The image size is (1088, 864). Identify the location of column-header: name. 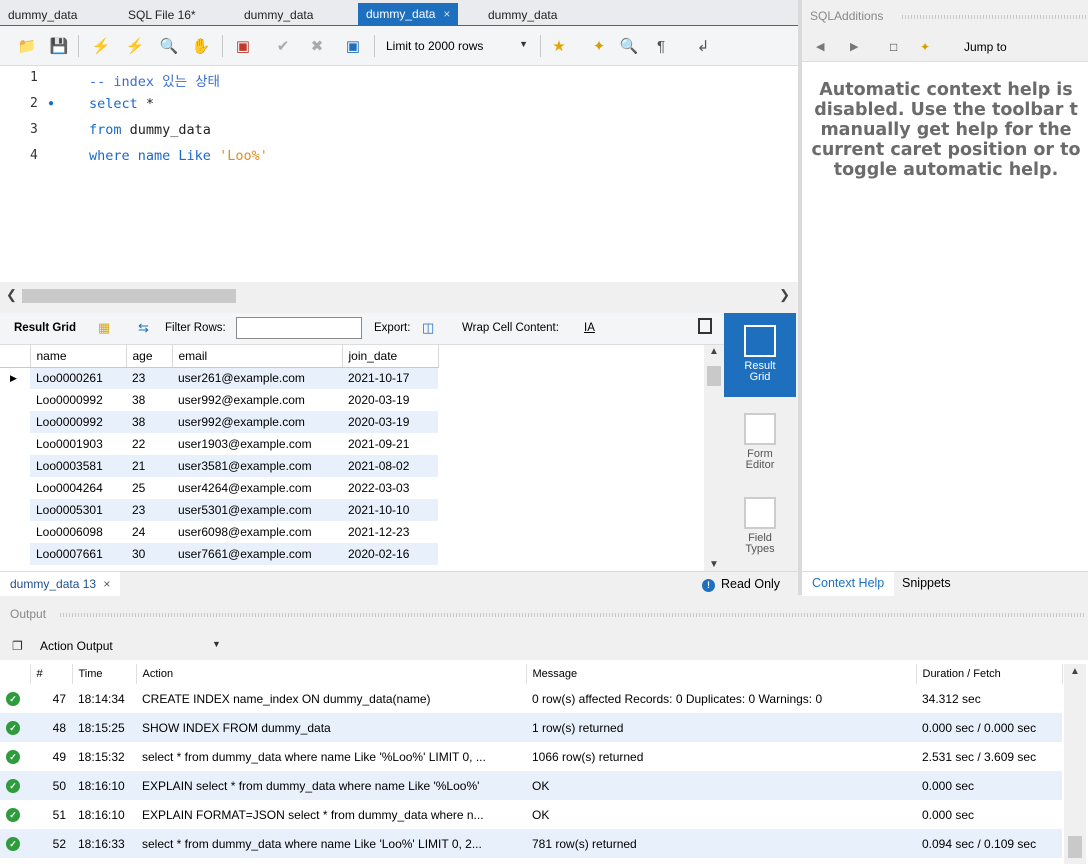
(78, 356).